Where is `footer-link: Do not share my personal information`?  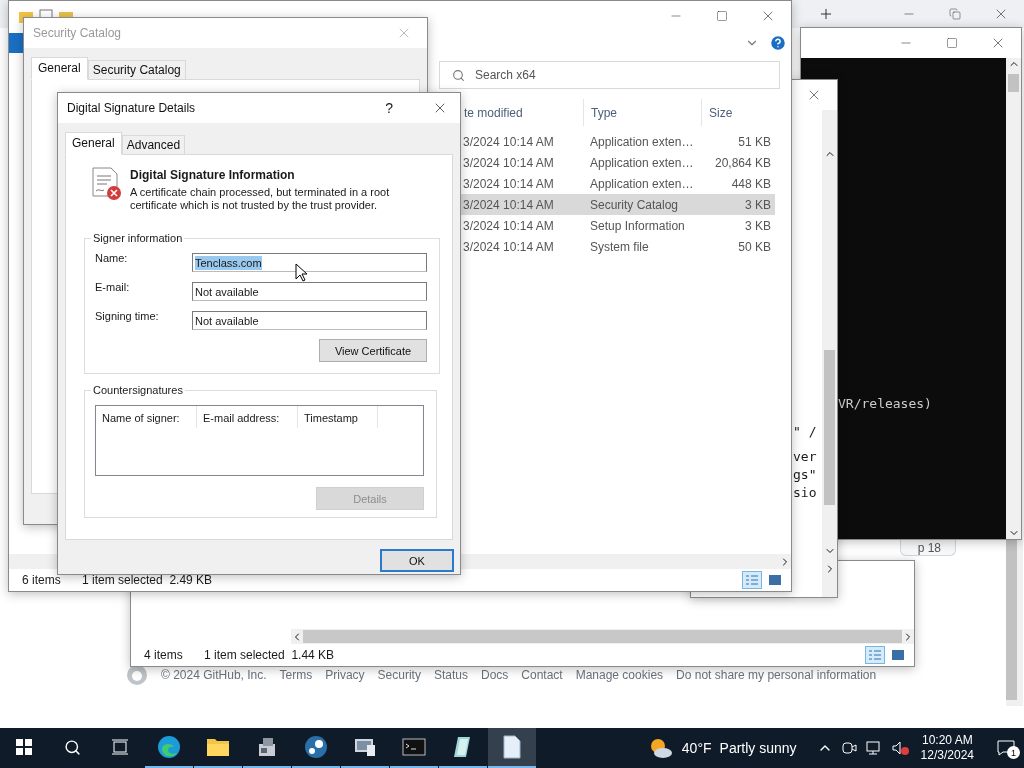 footer-link: Do not share my personal information is located at coordinates (776, 675).